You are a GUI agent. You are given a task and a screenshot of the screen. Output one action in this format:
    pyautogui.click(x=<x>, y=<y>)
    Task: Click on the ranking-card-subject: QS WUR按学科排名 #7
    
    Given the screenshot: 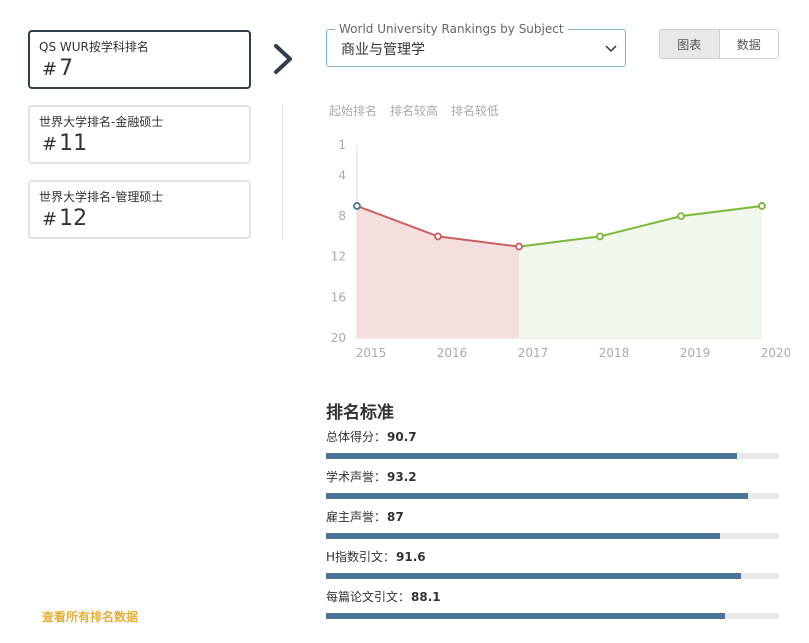 What is the action you would take?
    pyautogui.click(x=139, y=59)
    